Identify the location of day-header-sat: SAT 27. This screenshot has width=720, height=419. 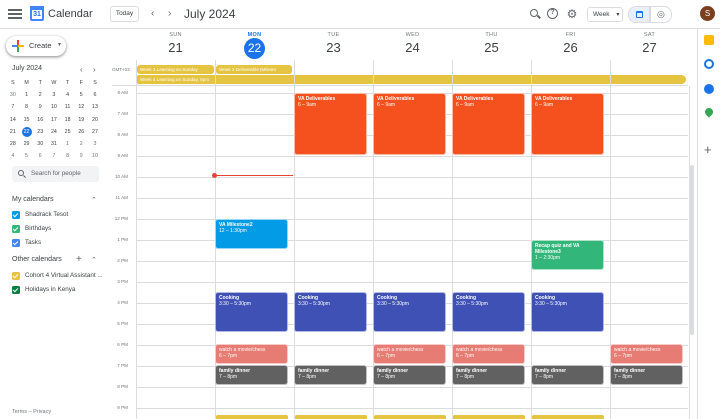
(649, 43).